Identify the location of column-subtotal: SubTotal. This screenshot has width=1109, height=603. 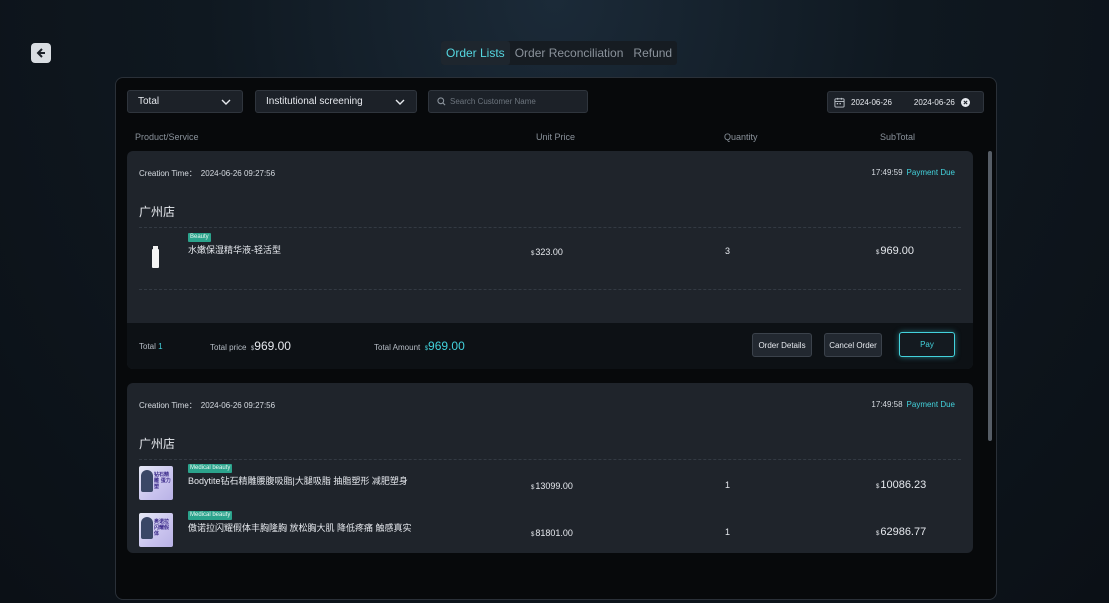
(898, 137).